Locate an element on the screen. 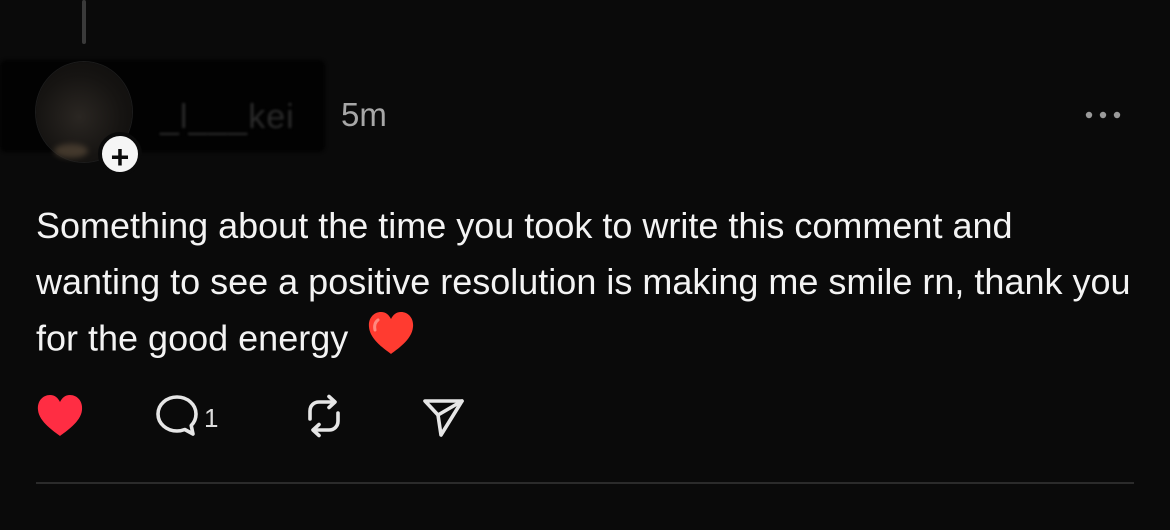 The width and height of the screenshot is (1170, 530). repost-button is located at coordinates (324, 418).